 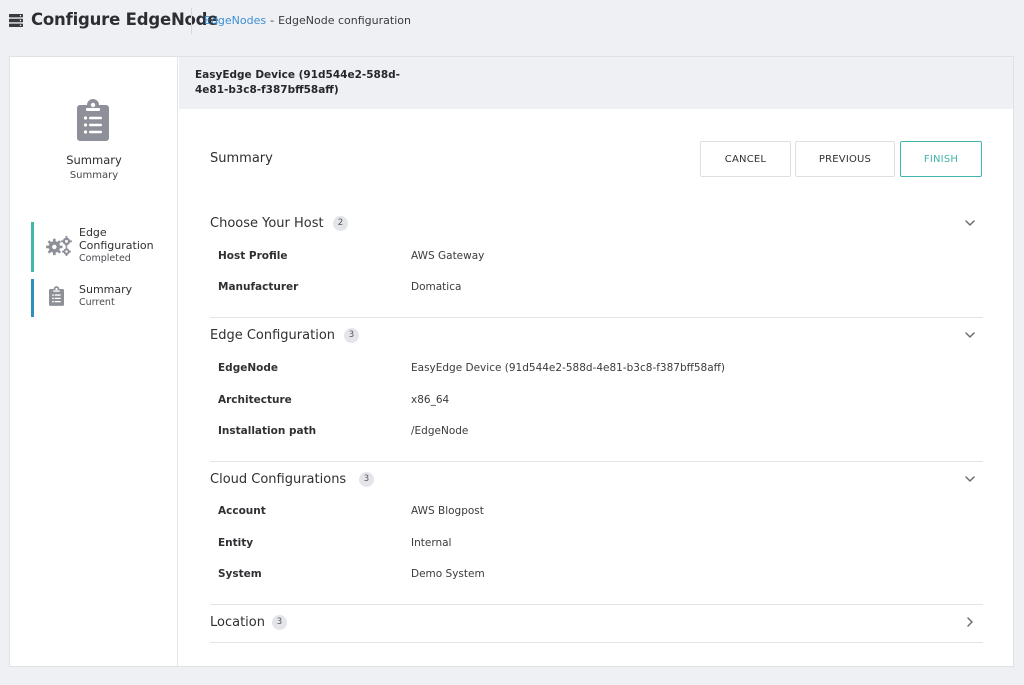 I want to click on previous-button: PREVIOUS, so click(x=845, y=159).